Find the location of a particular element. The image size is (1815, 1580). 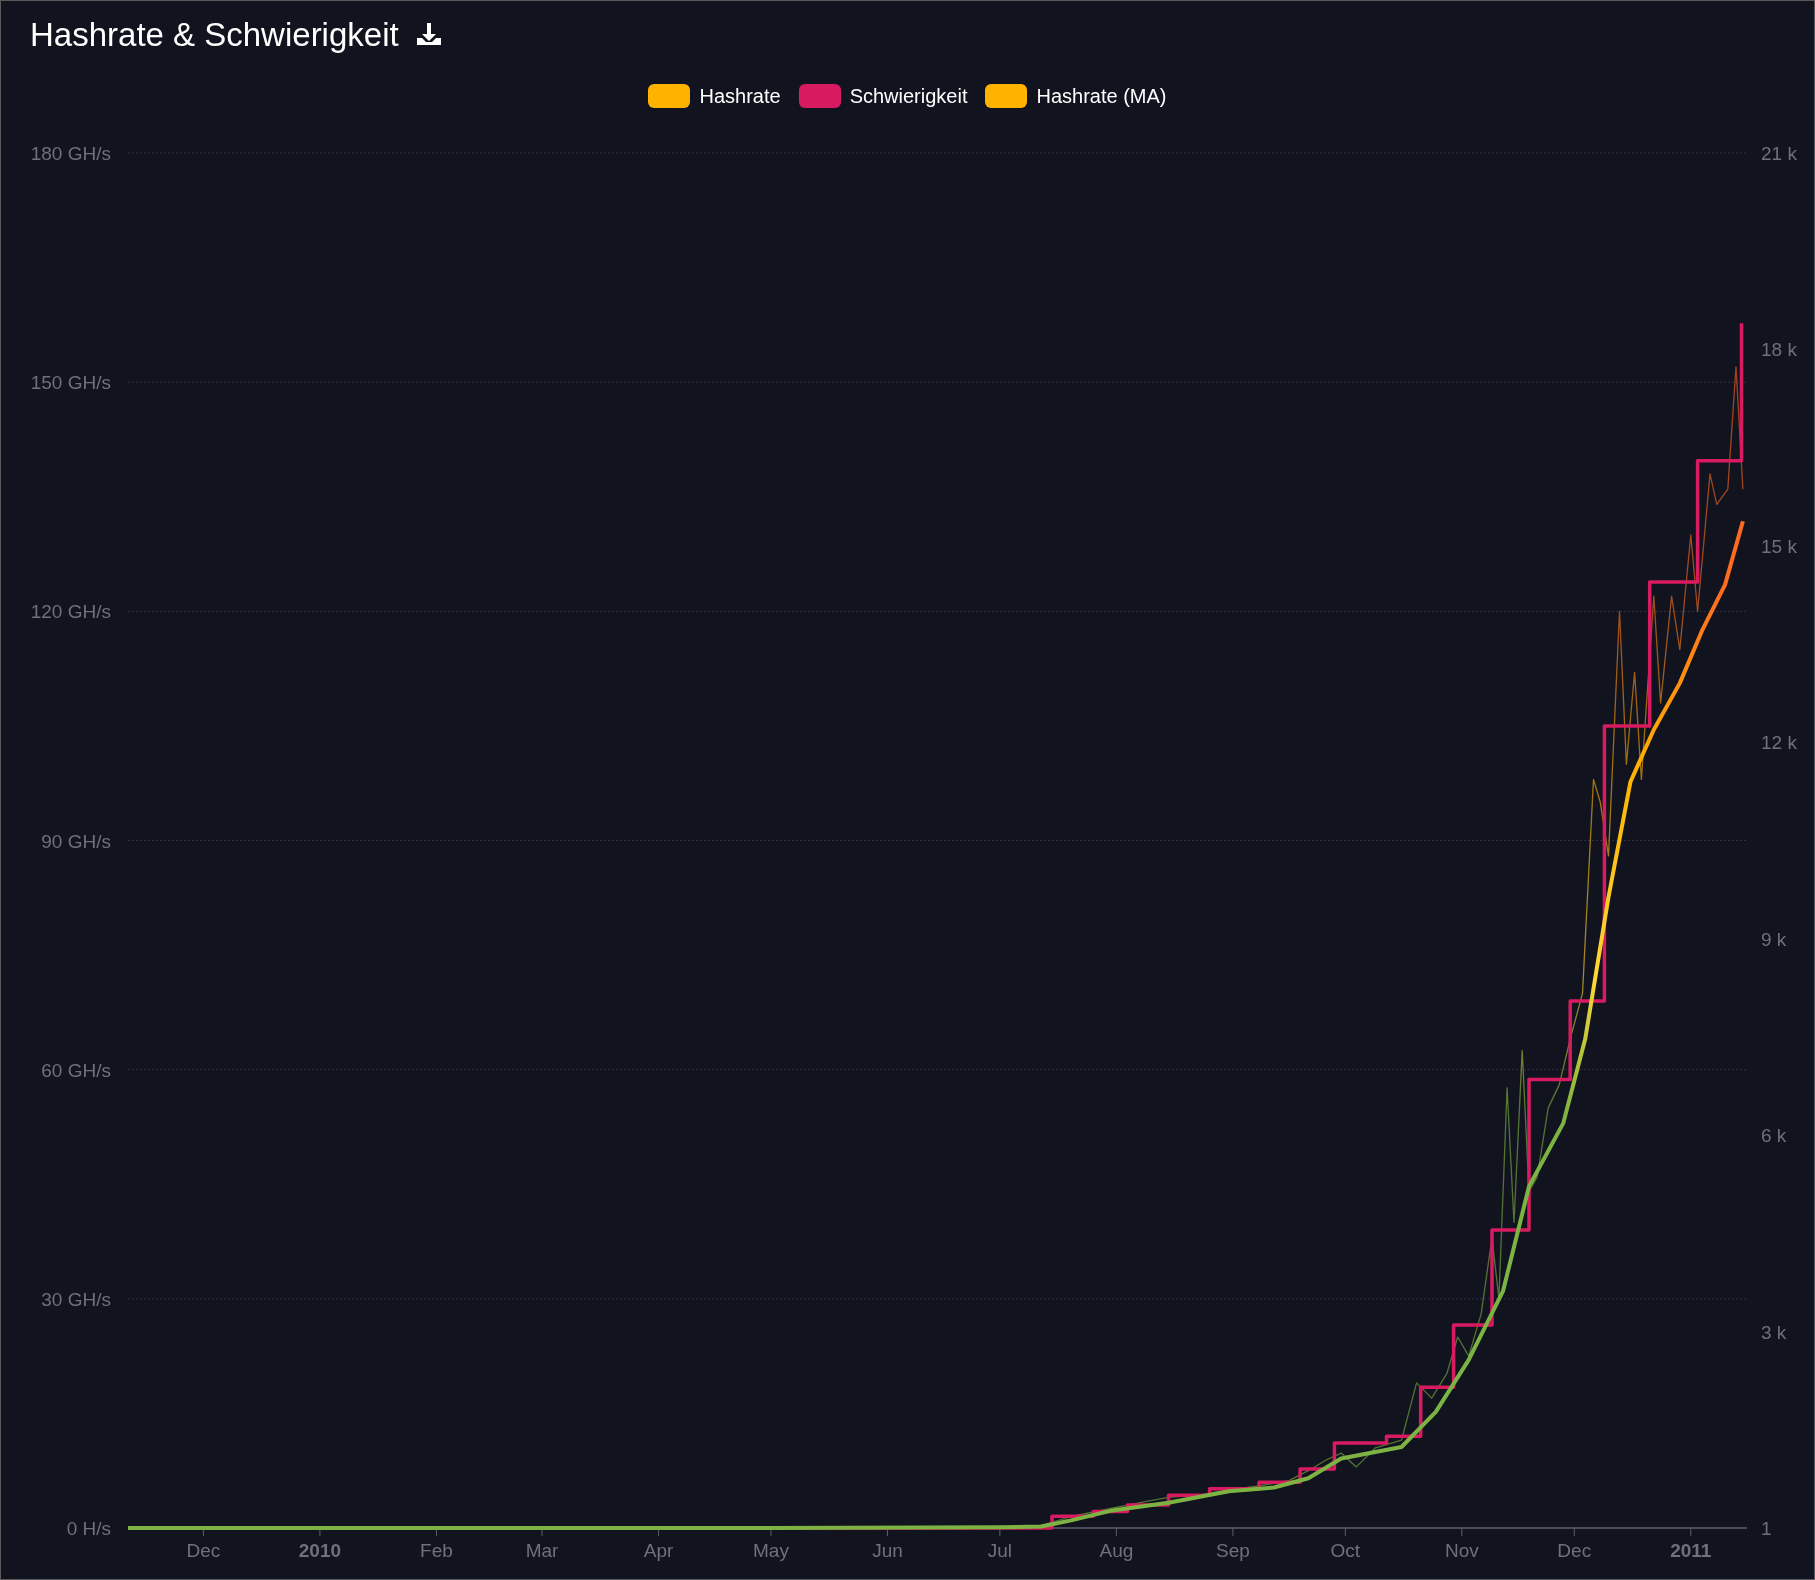

y-axis-label: 30 GH/s is located at coordinates (76, 1299).